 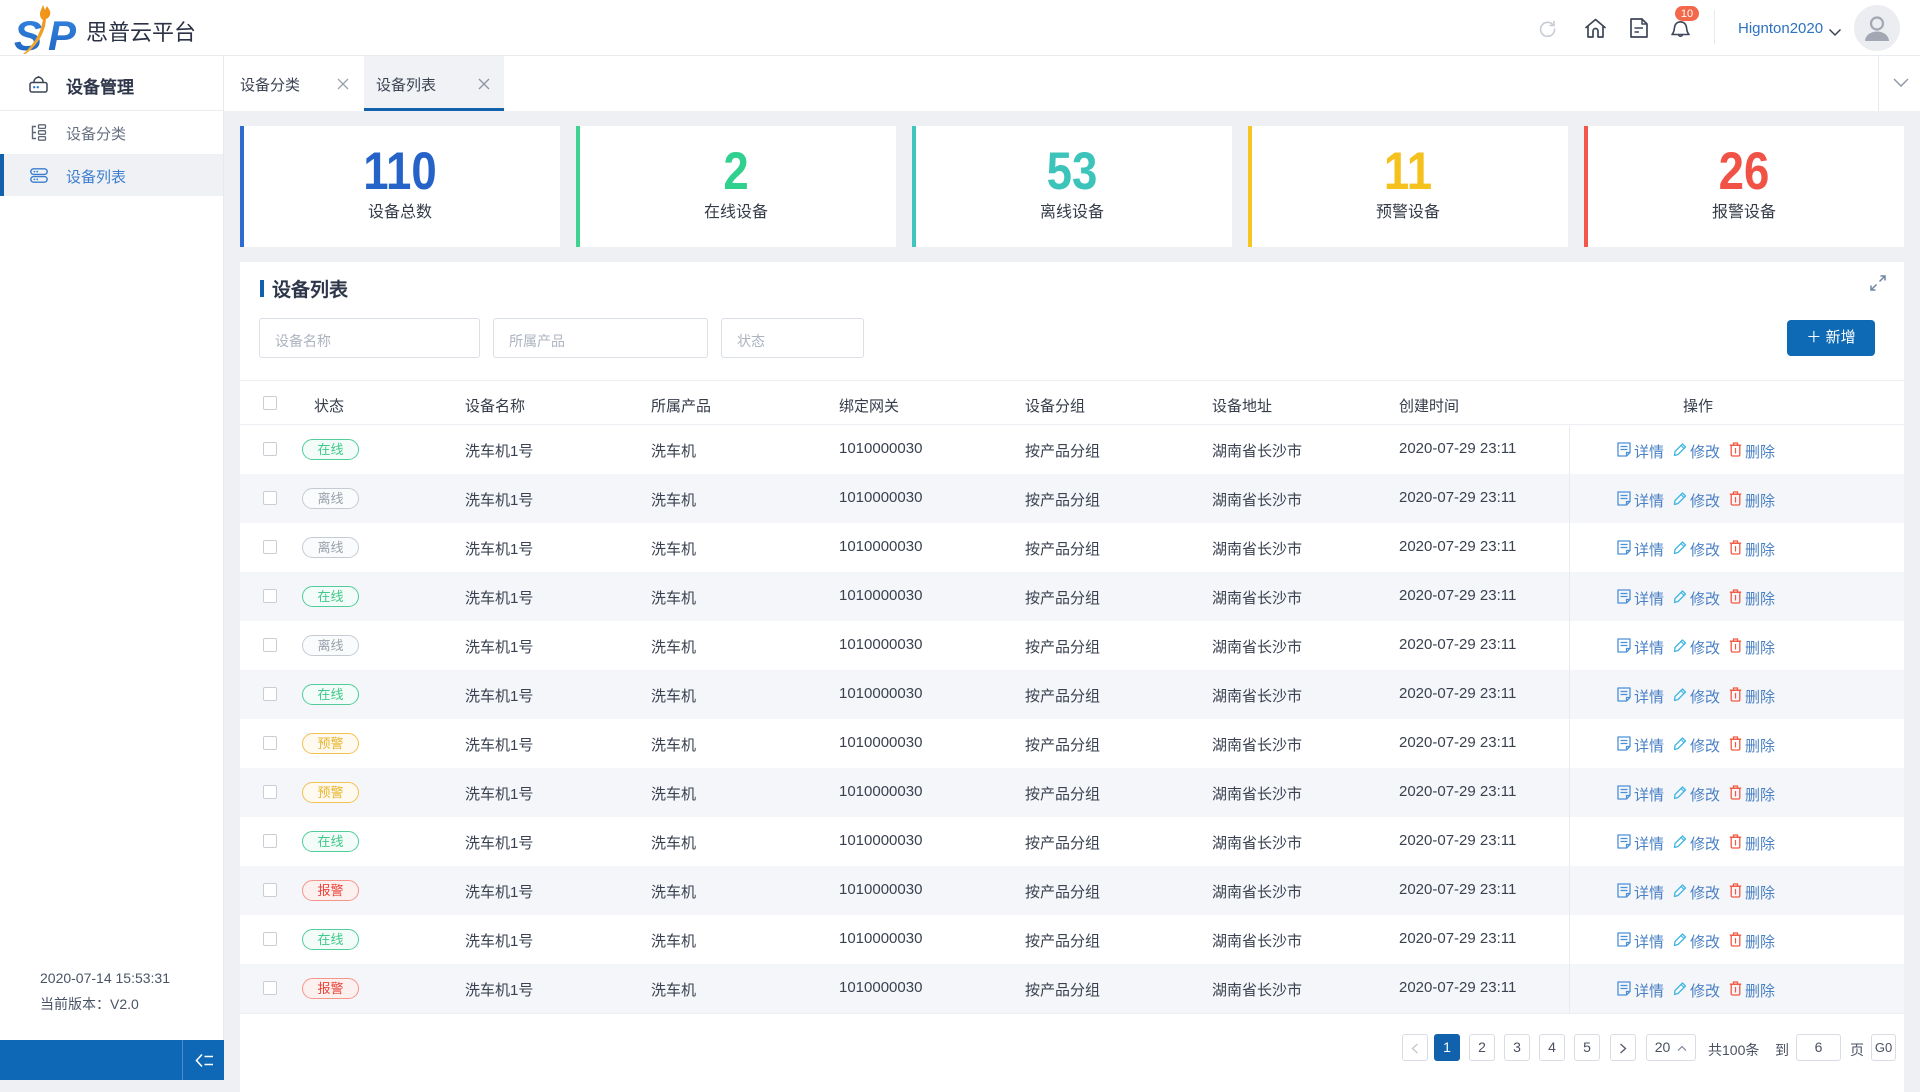 I want to click on svg-text: S, so click(x=28, y=33).